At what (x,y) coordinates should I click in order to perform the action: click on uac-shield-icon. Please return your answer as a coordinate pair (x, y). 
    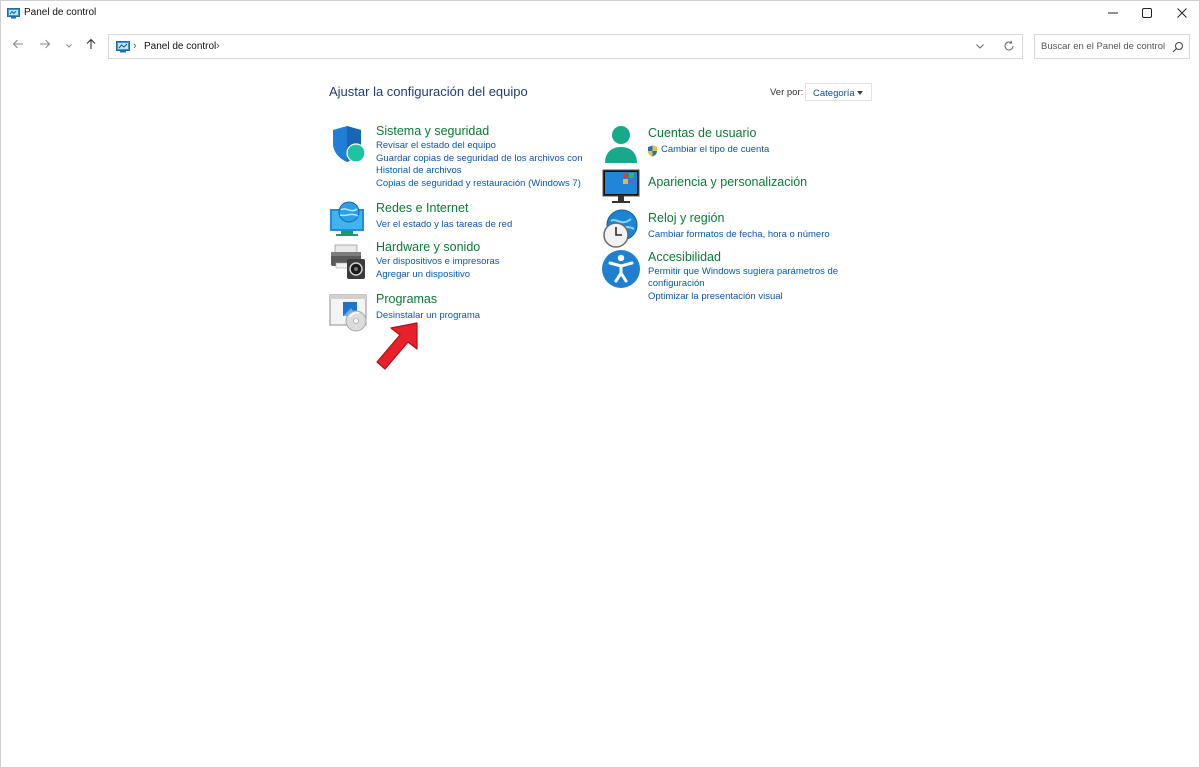
    Looking at the image, I should click on (652, 153).